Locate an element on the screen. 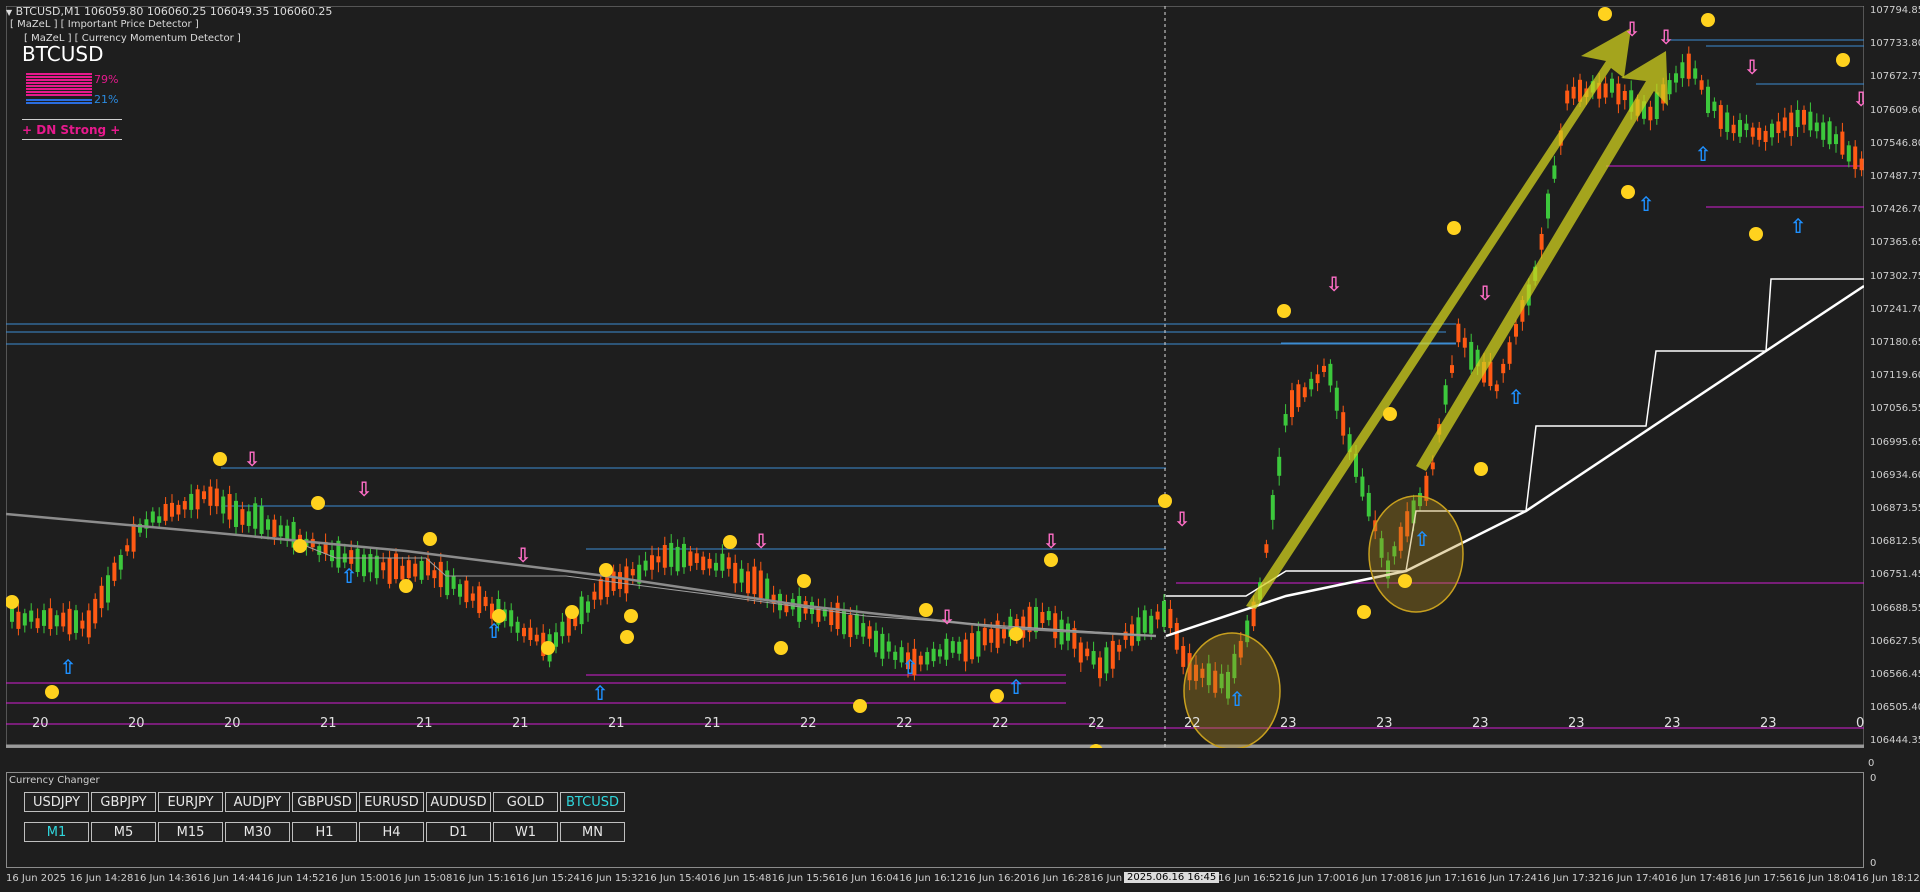  symbol-button-eurusd: EURUSD is located at coordinates (391, 802).